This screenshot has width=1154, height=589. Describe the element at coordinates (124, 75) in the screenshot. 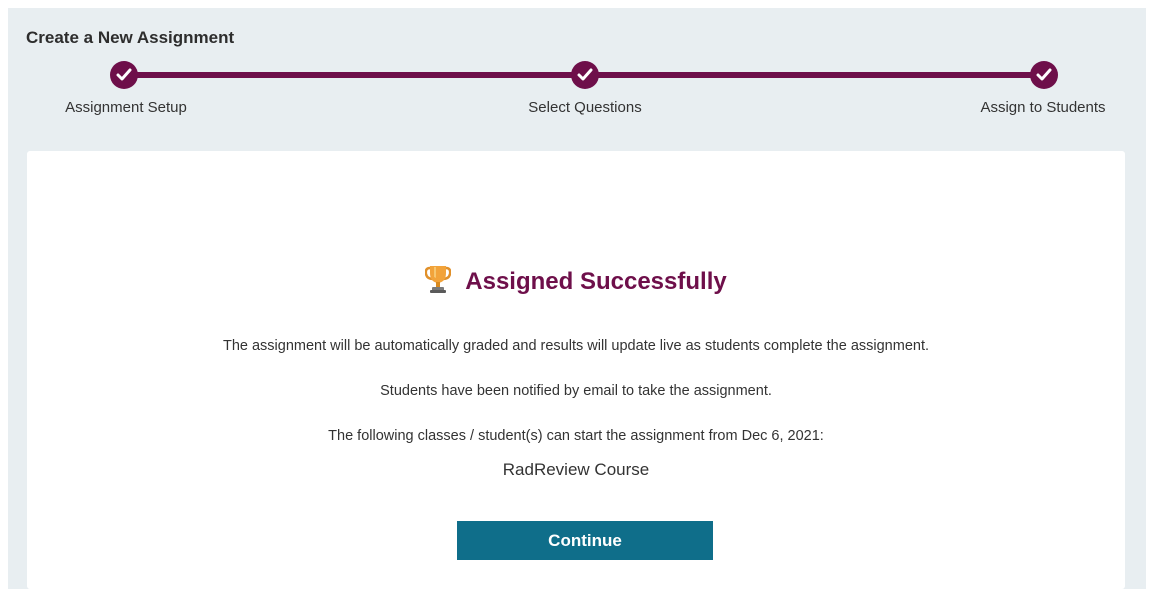

I see `step-1-check-icon` at that location.